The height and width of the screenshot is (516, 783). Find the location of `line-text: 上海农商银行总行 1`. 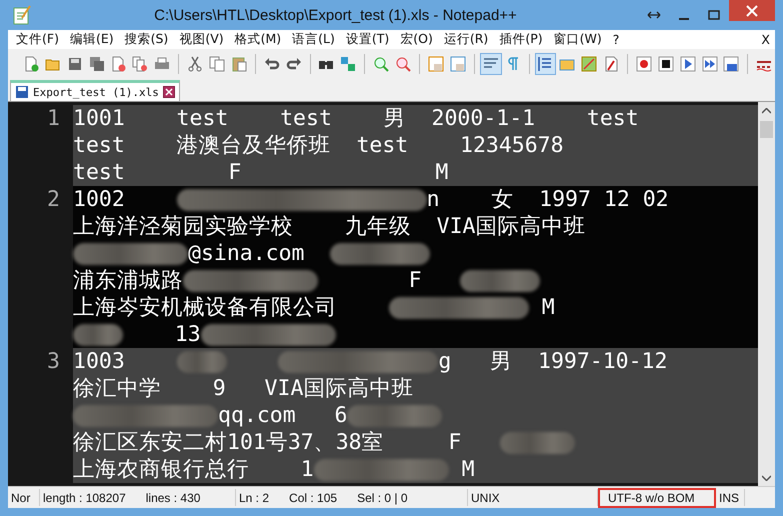

line-text: 上海农商银行总行 1 is located at coordinates (193, 469).